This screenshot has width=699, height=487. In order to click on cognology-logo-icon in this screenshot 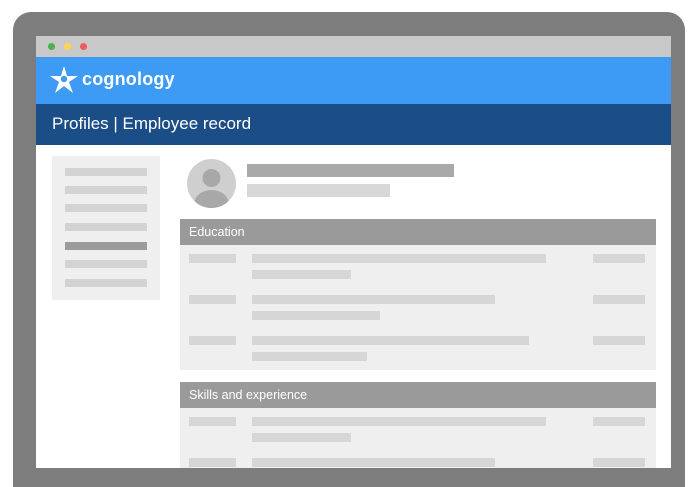, I will do `click(64, 80)`.